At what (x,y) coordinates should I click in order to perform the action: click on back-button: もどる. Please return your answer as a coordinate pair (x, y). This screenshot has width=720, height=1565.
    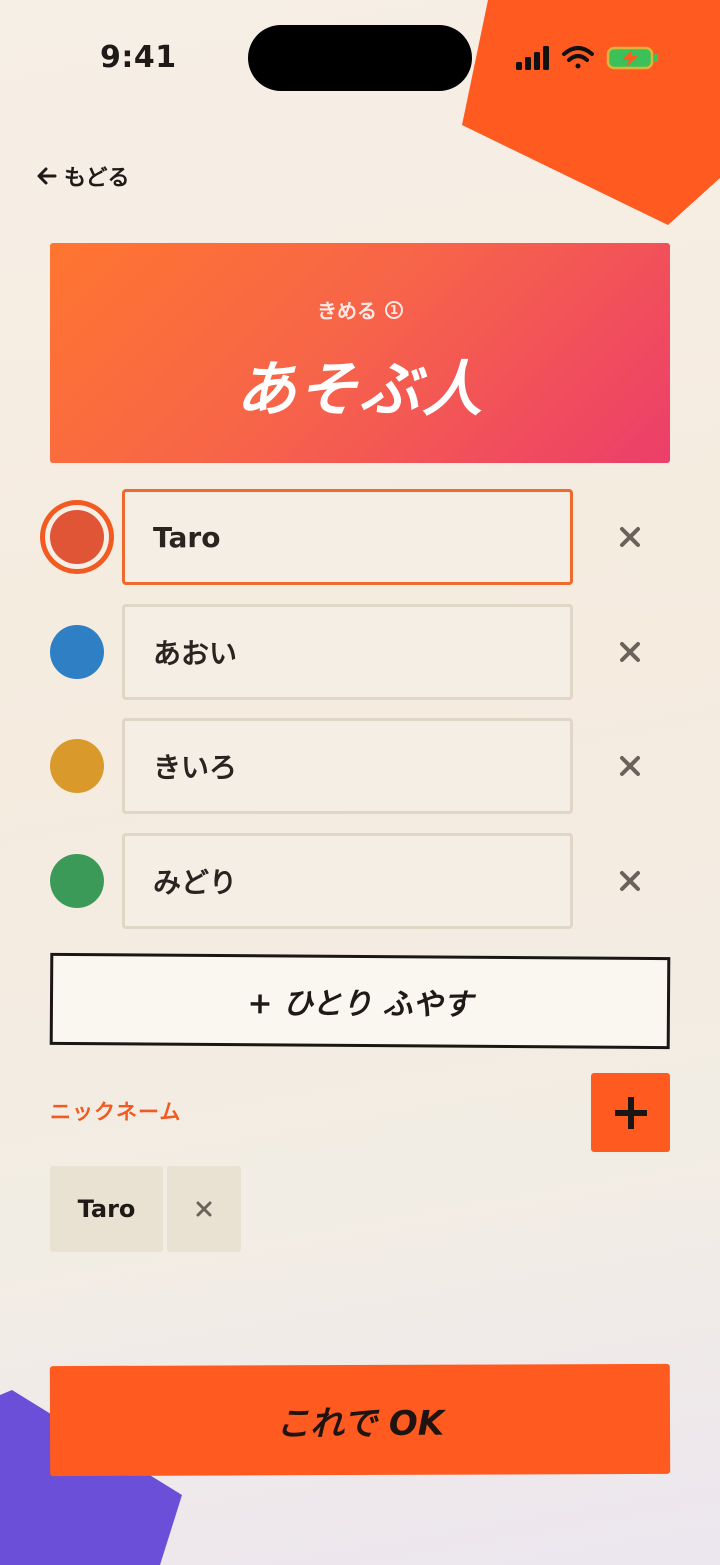
    Looking at the image, I should click on (83, 176).